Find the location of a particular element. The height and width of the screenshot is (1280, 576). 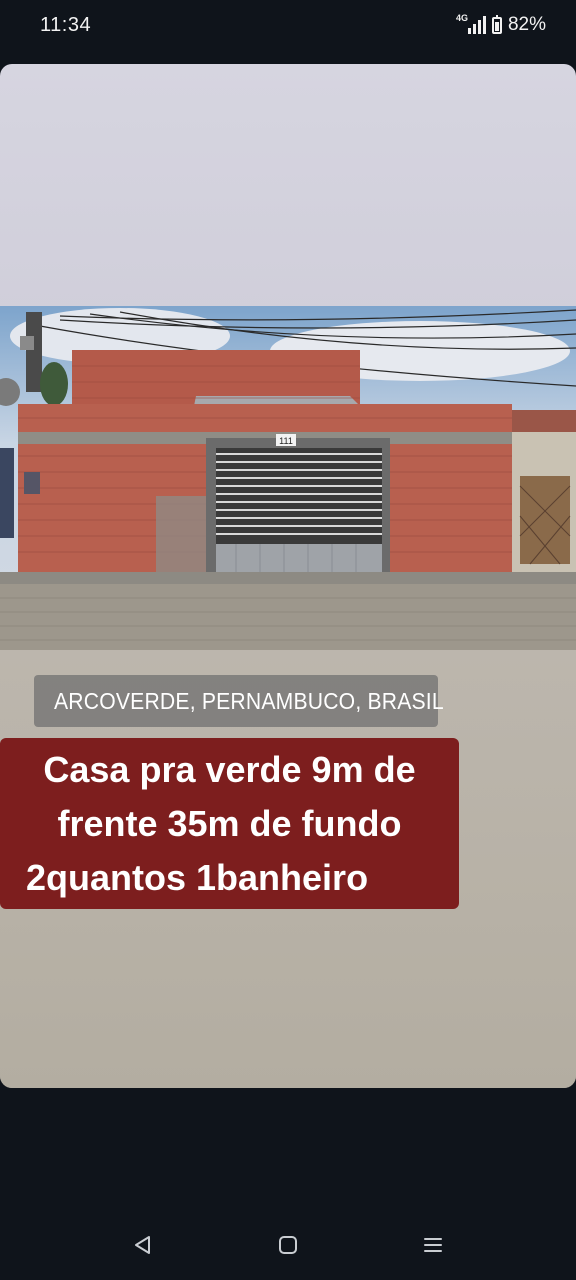

triangle-back-icon is located at coordinates (142, 1245).